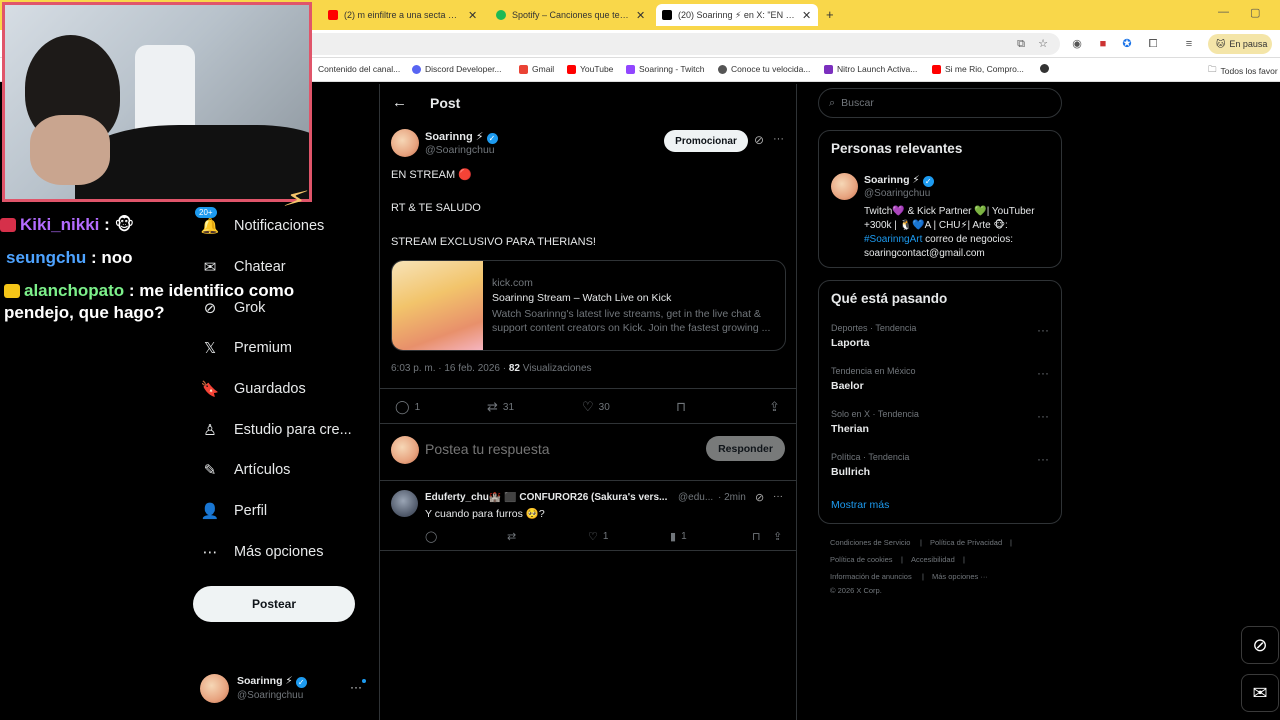  Describe the element at coordinates (1212, 69) in the screenshot. I see `folder-icon: 🗀` at that location.